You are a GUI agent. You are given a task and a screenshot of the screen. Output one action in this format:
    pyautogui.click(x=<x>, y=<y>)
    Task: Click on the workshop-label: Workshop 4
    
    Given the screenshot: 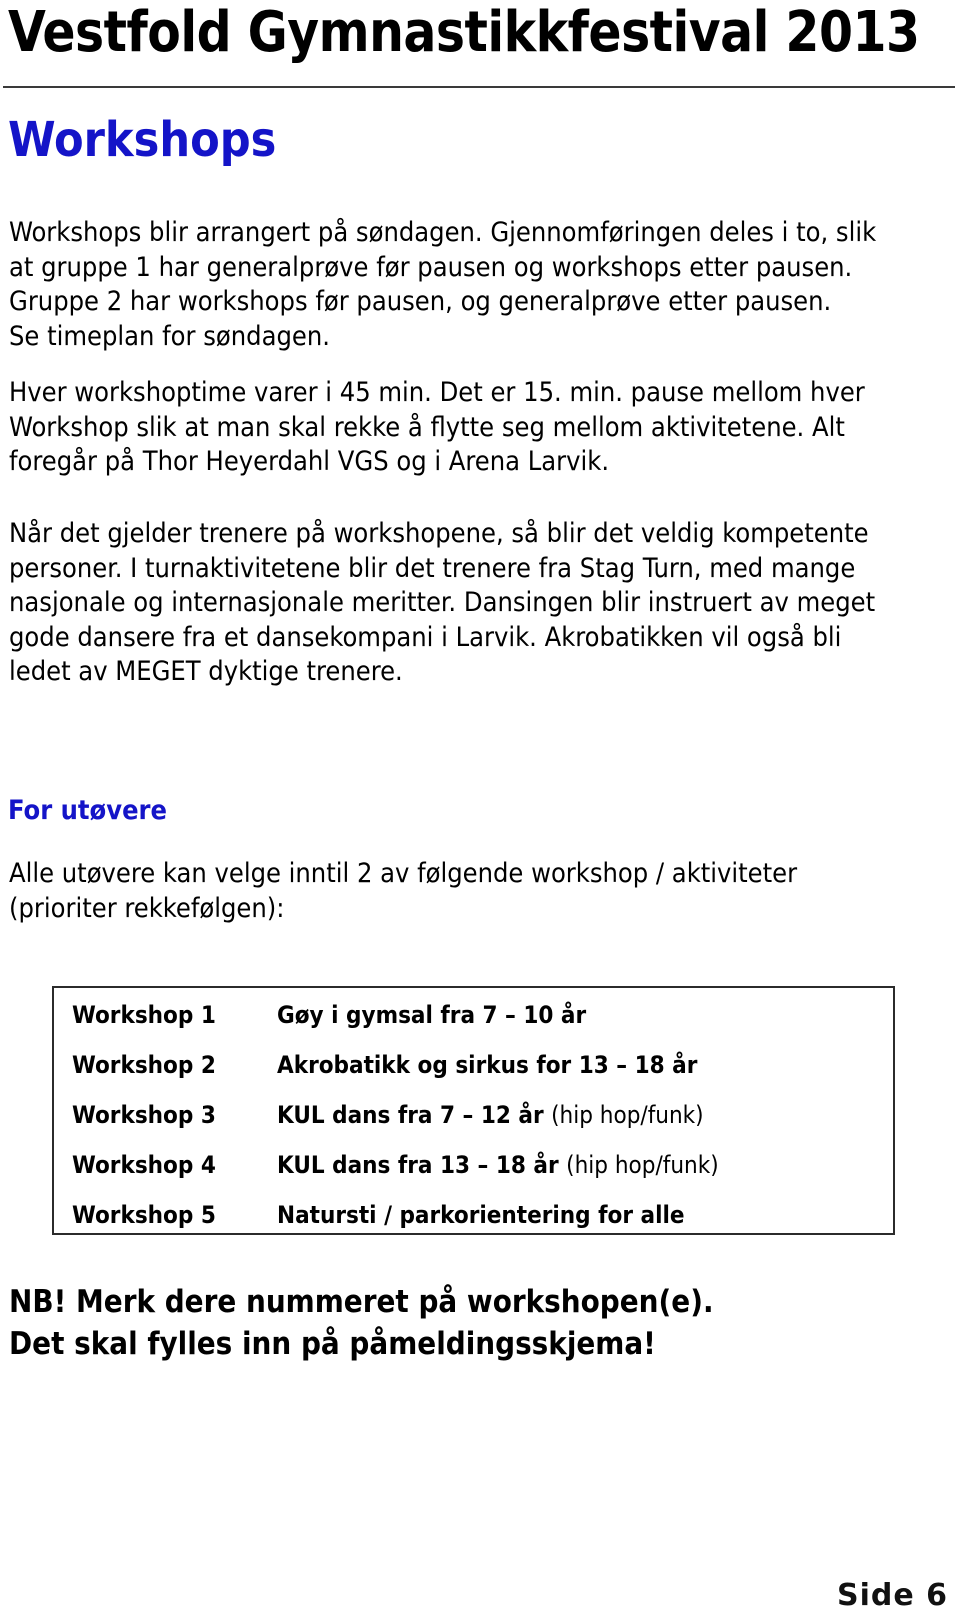 What is the action you would take?
    pyautogui.click(x=144, y=1165)
    